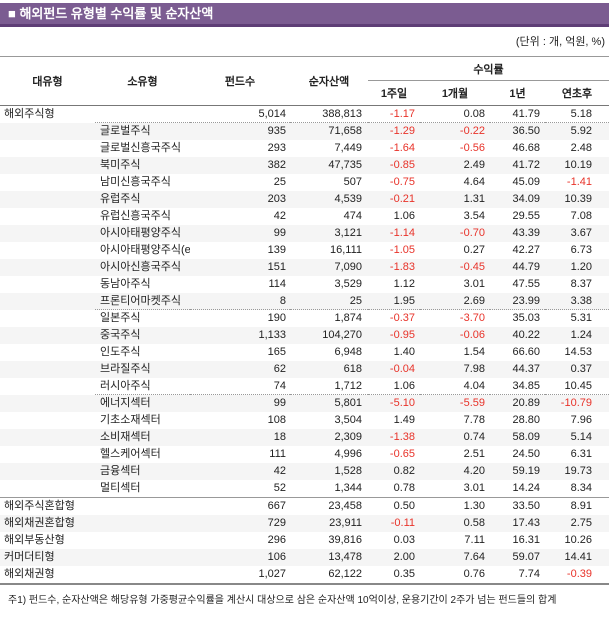 This screenshot has height=620, width=609. What do you see at coordinates (304, 114) in the screenshot?
I see `table-row: 해외주식형 5,014 388,813 -1.17 0.08 41.79 5.18` at bounding box center [304, 114].